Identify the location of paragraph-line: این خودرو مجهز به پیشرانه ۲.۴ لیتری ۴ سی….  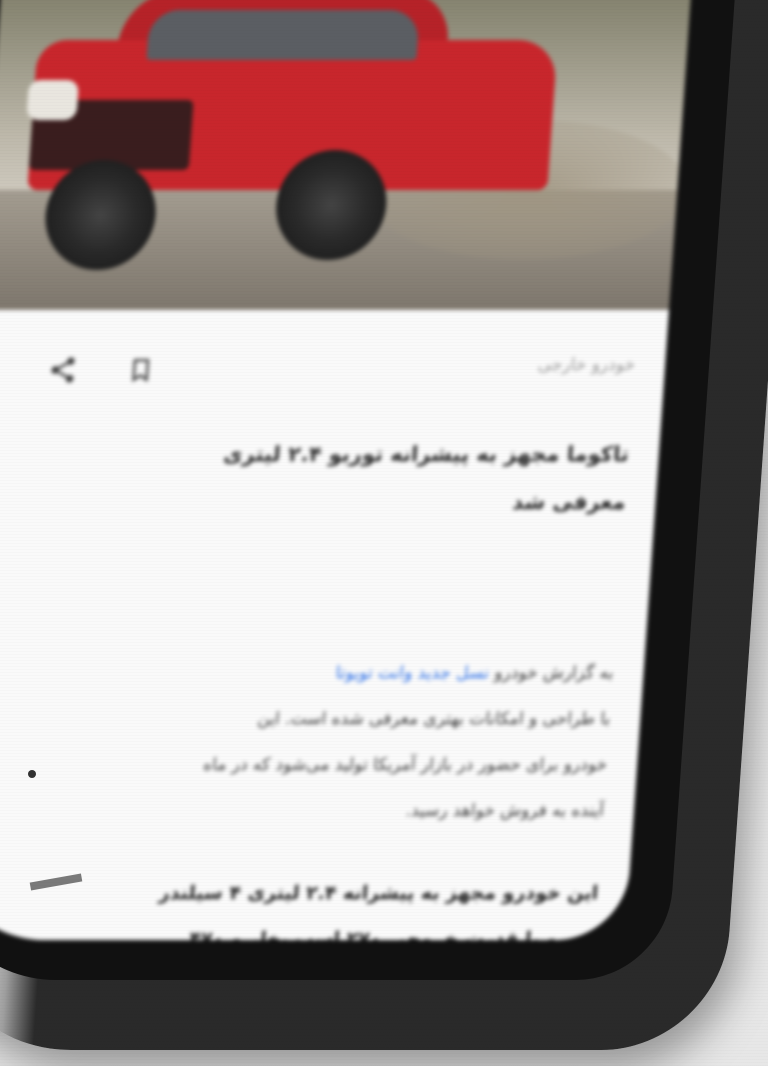
(378, 893).